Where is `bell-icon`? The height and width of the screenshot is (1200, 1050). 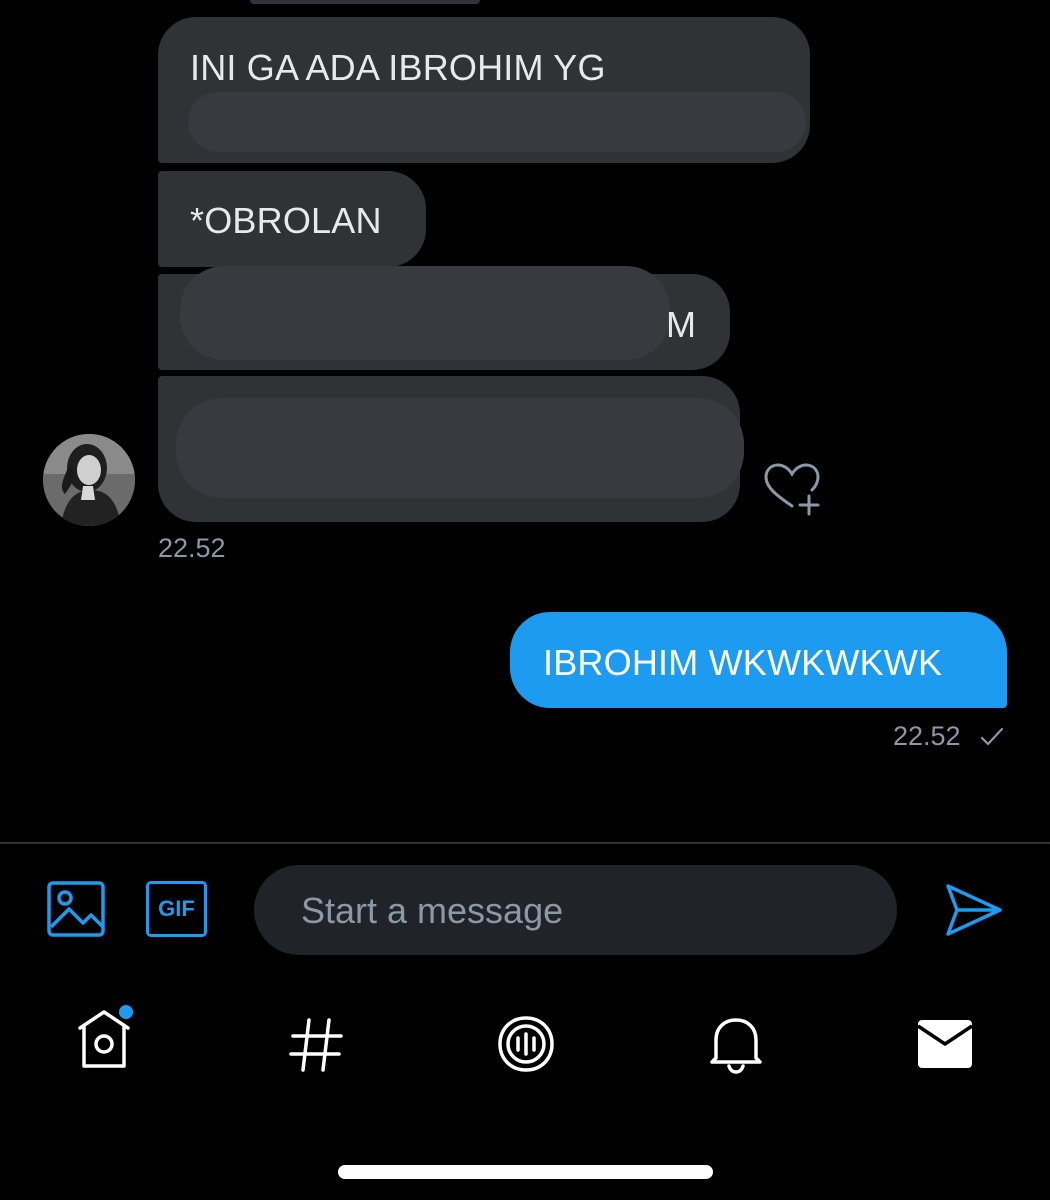 bell-icon is located at coordinates (736, 1046).